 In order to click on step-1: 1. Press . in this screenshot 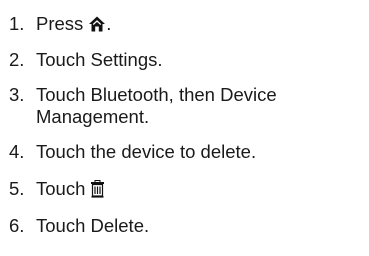, I will do `click(60, 24)`.